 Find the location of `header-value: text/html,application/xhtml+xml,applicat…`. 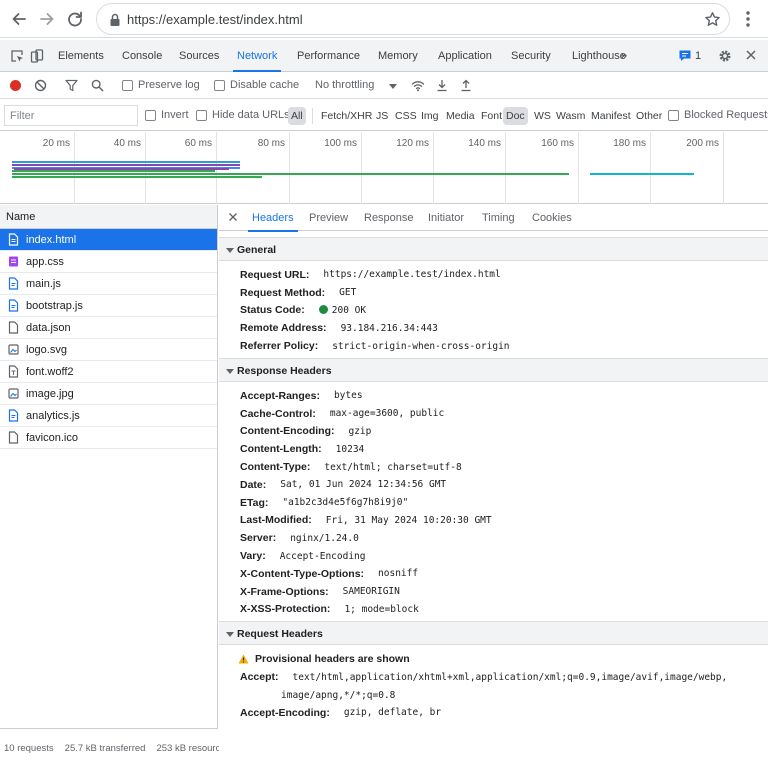

header-value: text/html,application/xhtml+xml,applicat… is located at coordinates (510, 677).